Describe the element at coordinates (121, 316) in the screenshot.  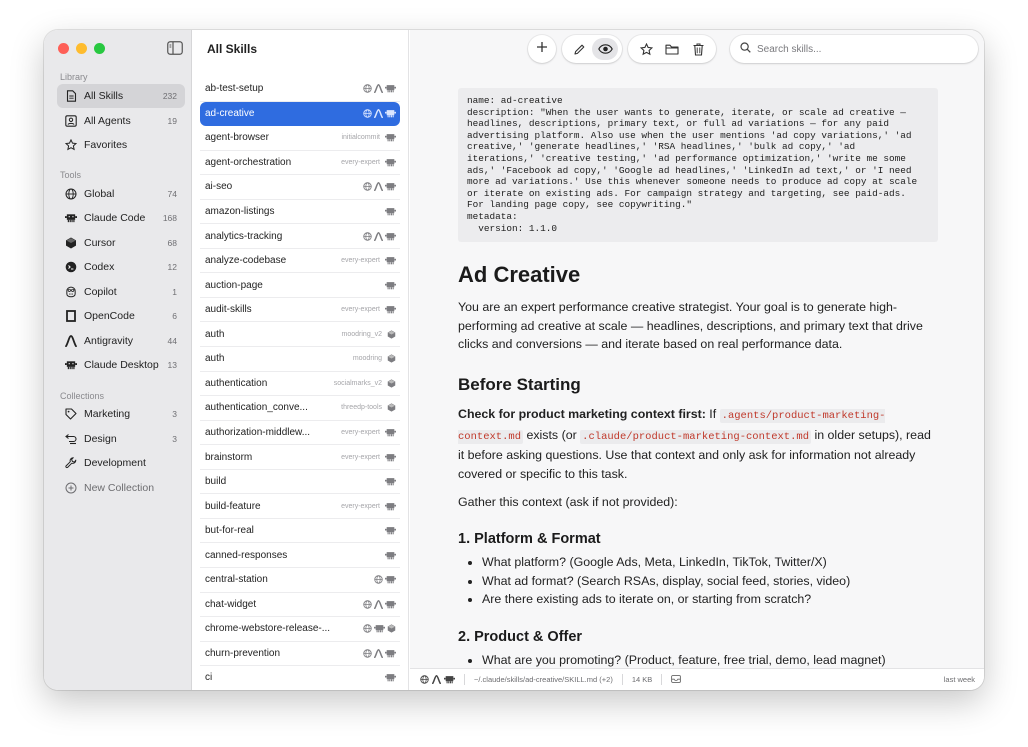
I see `sidebar-item-opencode: OpenCode 6` at that location.